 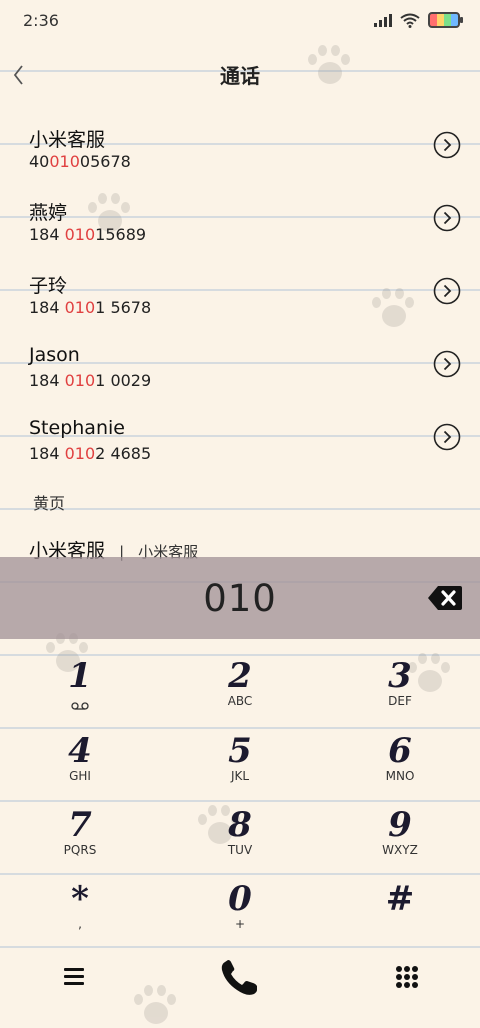 I want to click on dialed-number: 010, so click(x=240, y=598).